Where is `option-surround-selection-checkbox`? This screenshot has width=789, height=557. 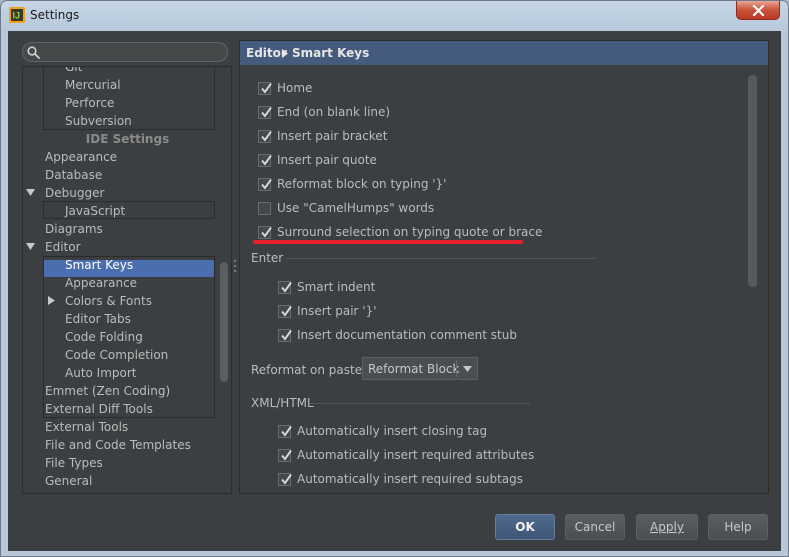 option-surround-selection-checkbox is located at coordinates (265, 232).